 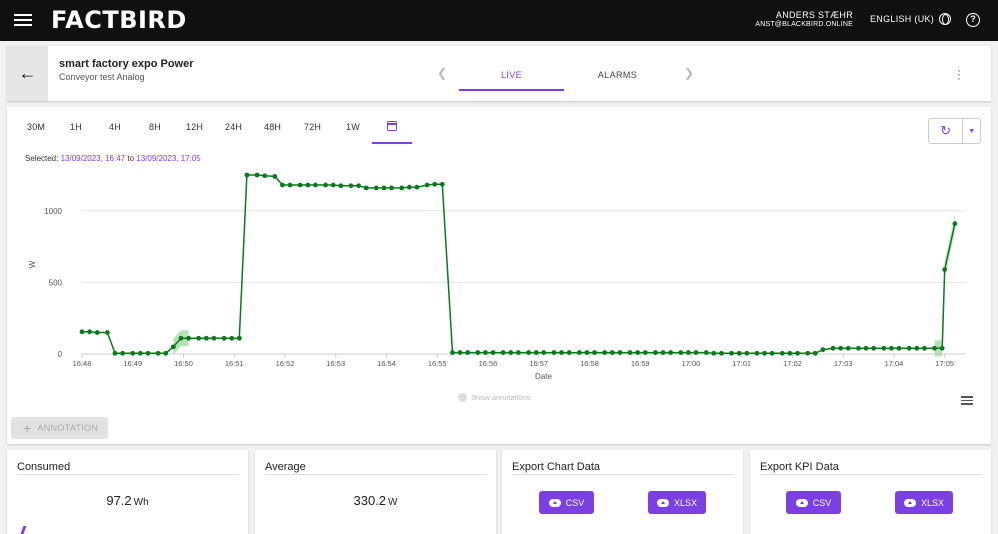 I want to click on selected-from: 13/09/2023, 16:47, so click(x=93, y=158).